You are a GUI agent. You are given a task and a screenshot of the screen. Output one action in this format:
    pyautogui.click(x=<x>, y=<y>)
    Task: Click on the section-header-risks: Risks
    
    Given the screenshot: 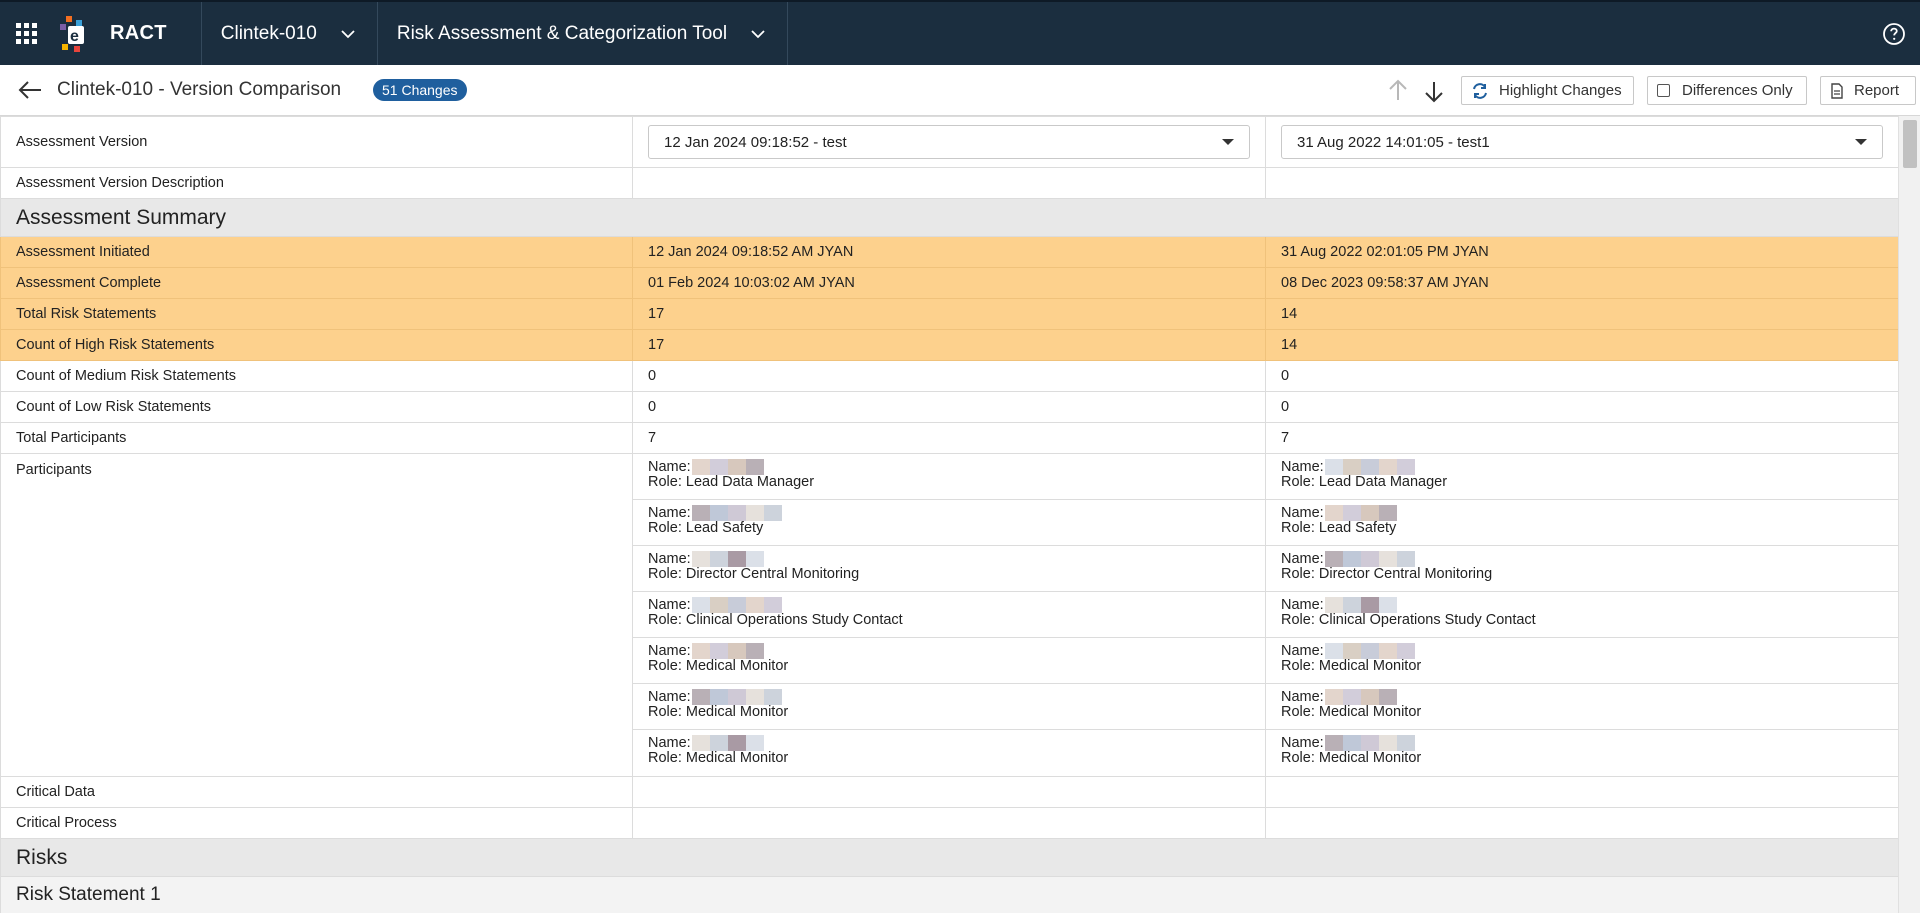 What is the action you would take?
    pyautogui.click(x=949, y=857)
    